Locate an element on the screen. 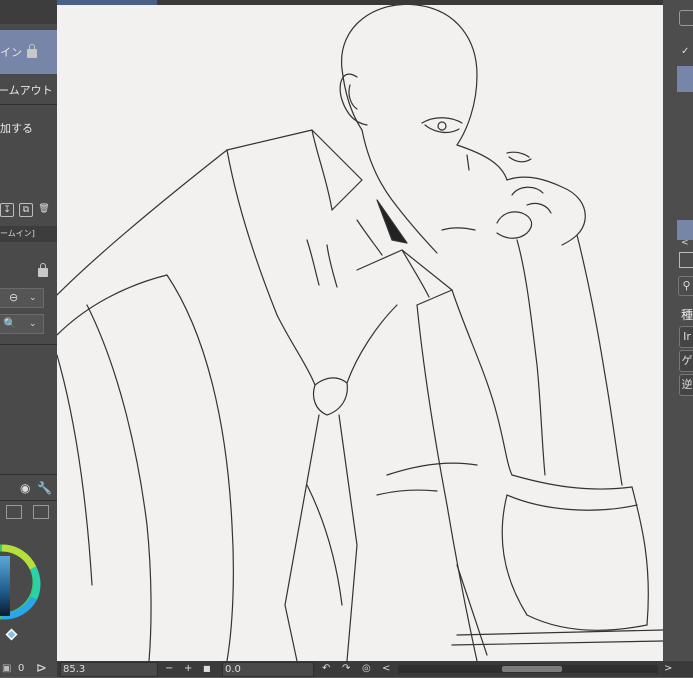 Image resolution: width=693 pixels, height=678 pixels. zoom-out-button: − is located at coordinates (169, 669).